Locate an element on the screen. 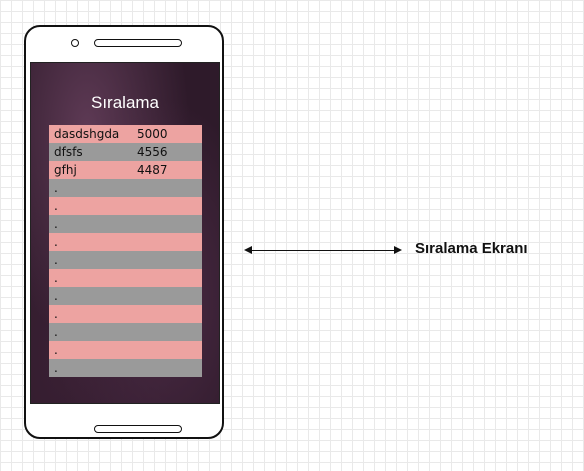  player-score: 4556 is located at coordinates (152, 152).